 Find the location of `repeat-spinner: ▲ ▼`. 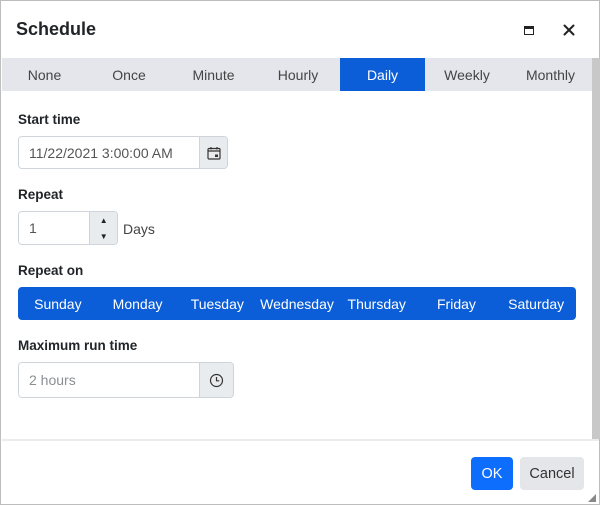

repeat-spinner: ▲ ▼ is located at coordinates (103, 228).